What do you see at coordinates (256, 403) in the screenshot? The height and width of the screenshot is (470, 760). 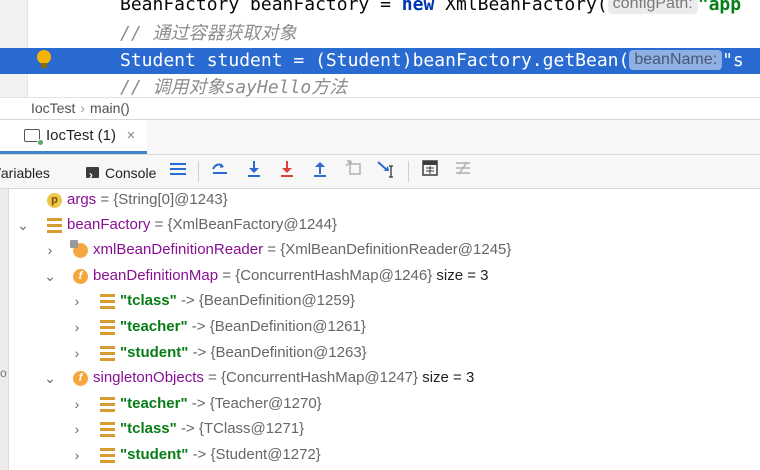 I see `var-value: -> {Teacher@1270}` at bounding box center [256, 403].